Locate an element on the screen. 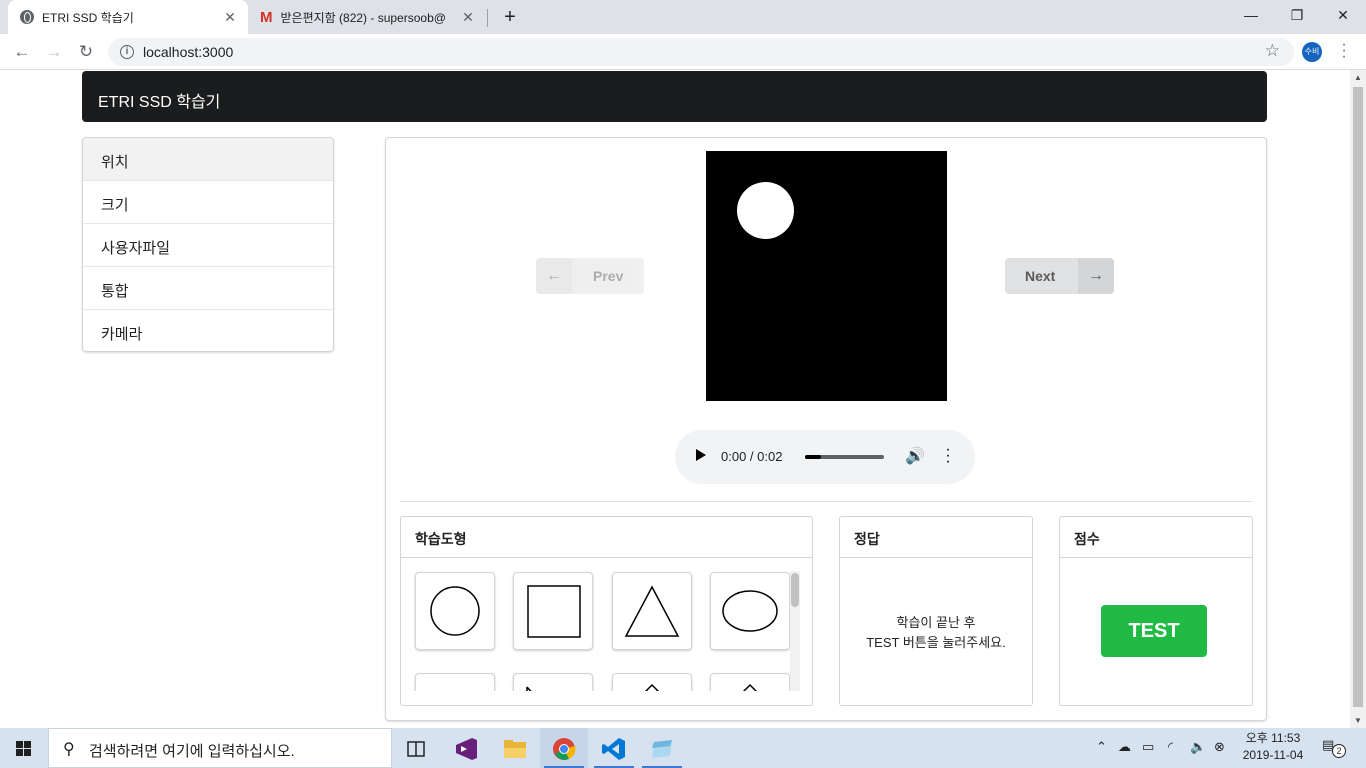 This screenshot has width=1366, height=768. shape-card-ellipse is located at coordinates (750, 611).